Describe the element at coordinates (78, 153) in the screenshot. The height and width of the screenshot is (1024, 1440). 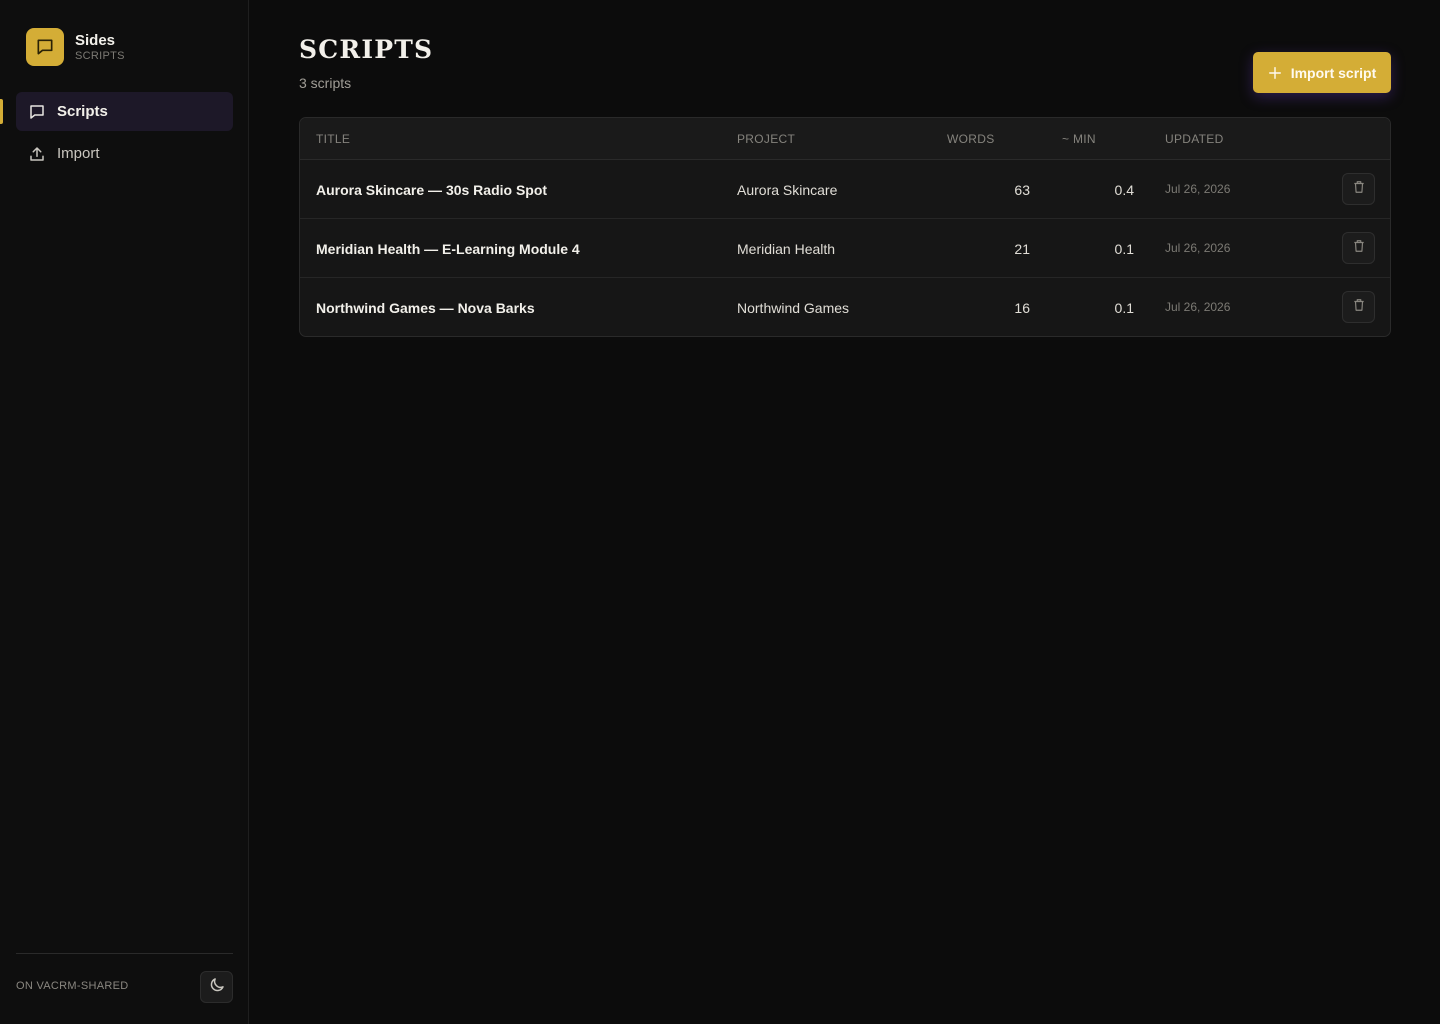
I see `sidebar-item-label: Import` at that location.